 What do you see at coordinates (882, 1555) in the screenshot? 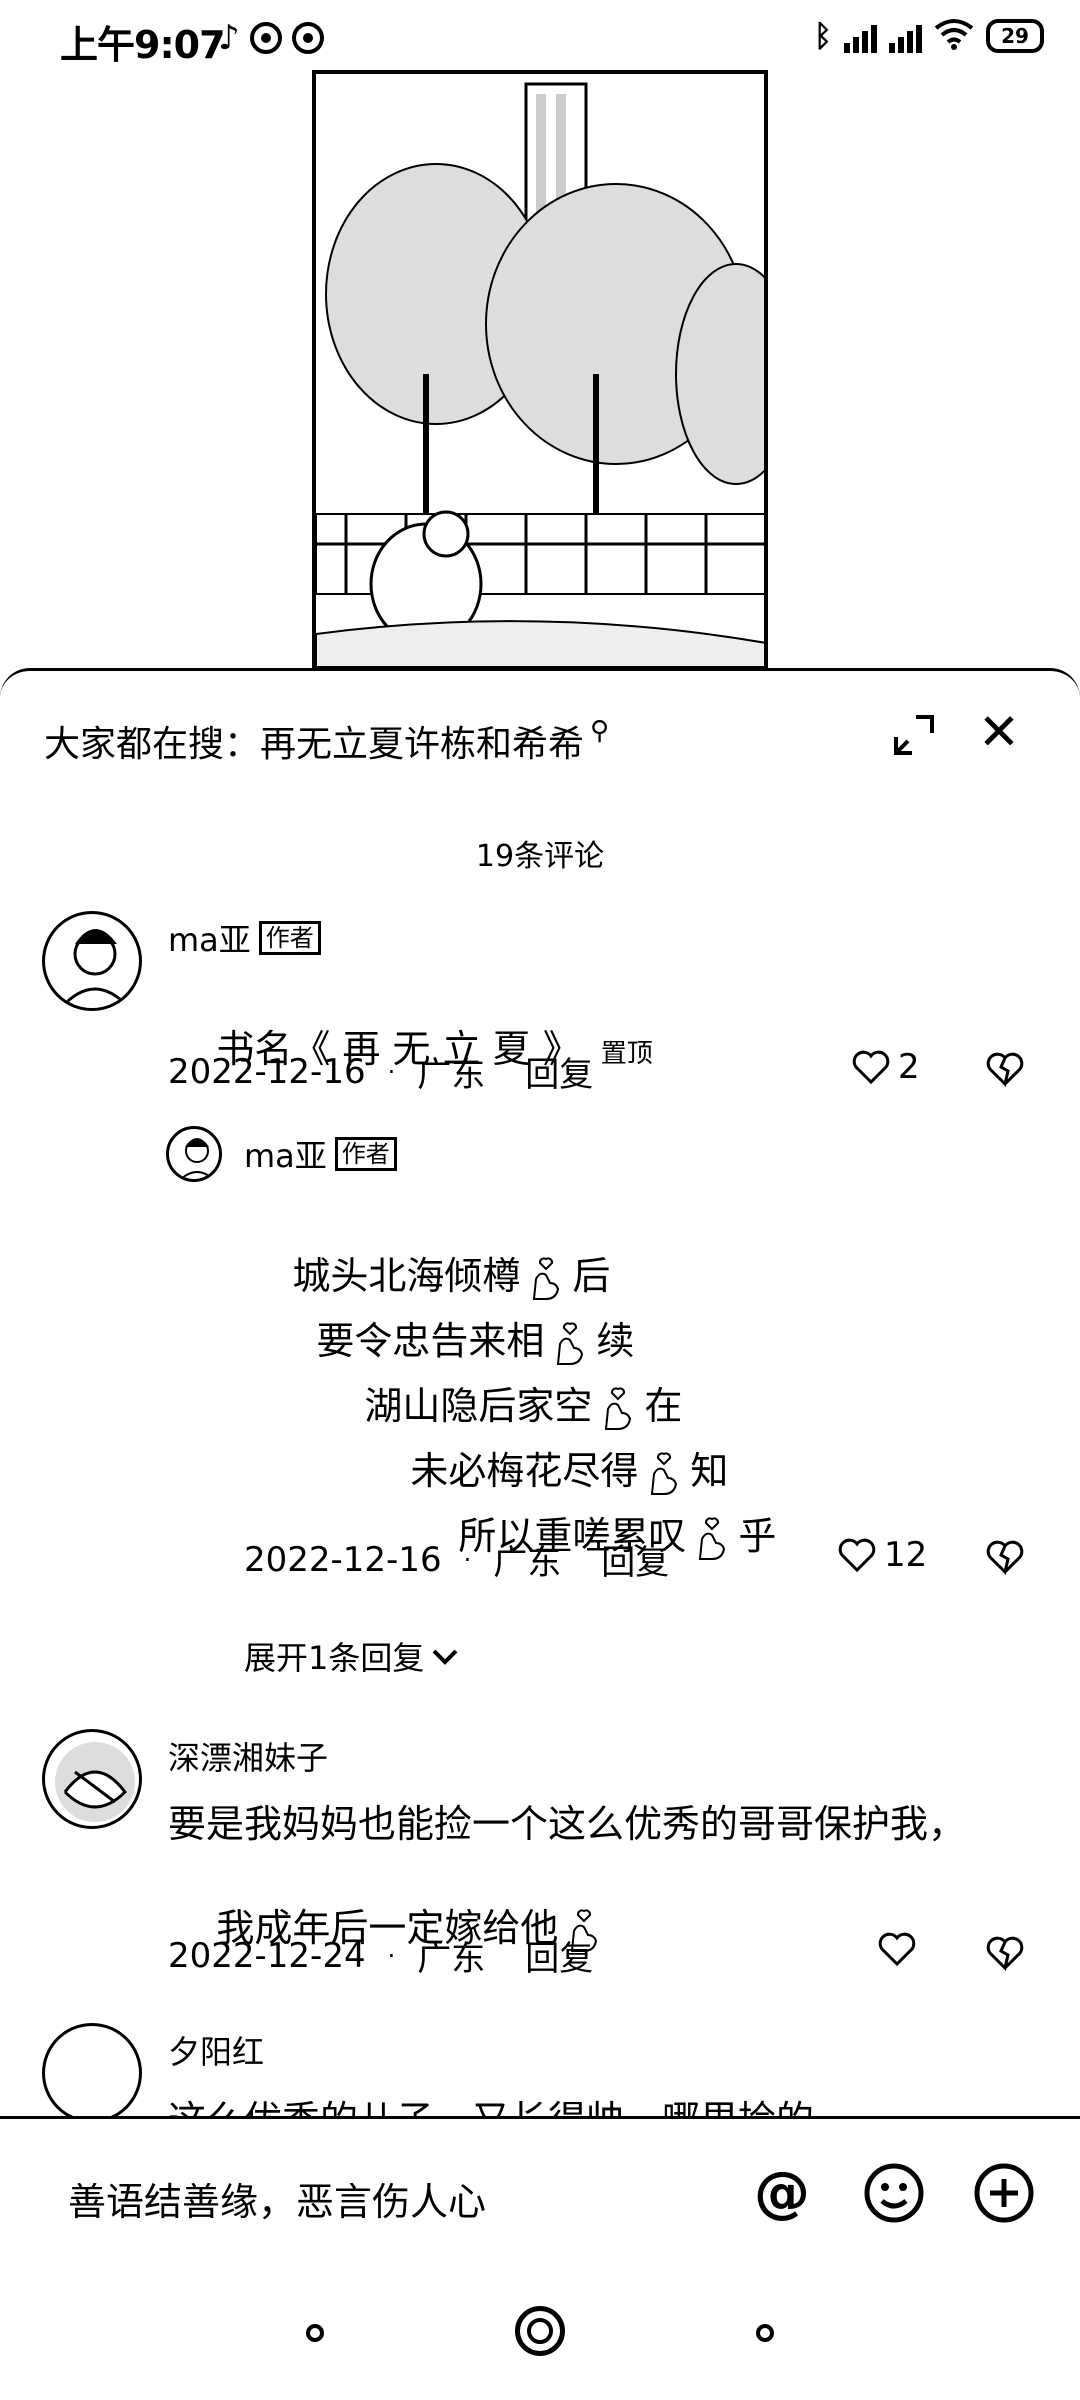
I see `like-button: 12` at bounding box center [882, 1555].